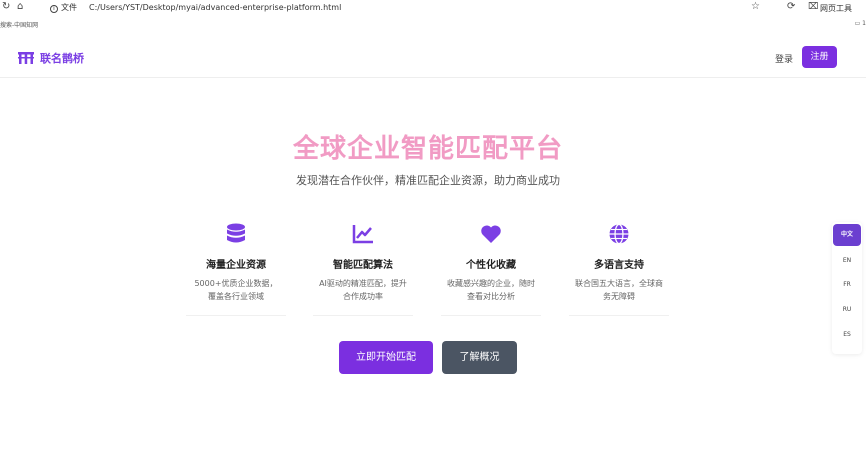  I want to click on logo: 联名鹊桥, so click(51, 58).